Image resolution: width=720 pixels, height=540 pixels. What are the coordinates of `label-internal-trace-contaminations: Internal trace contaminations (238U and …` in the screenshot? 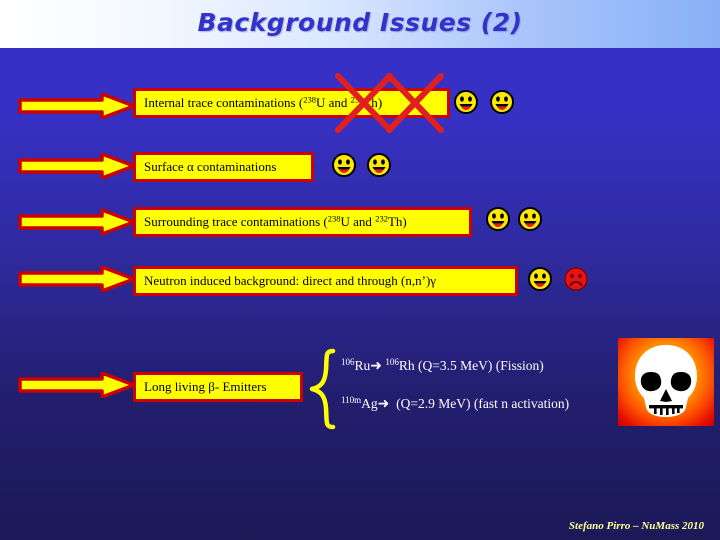 It's located at (291, 103).